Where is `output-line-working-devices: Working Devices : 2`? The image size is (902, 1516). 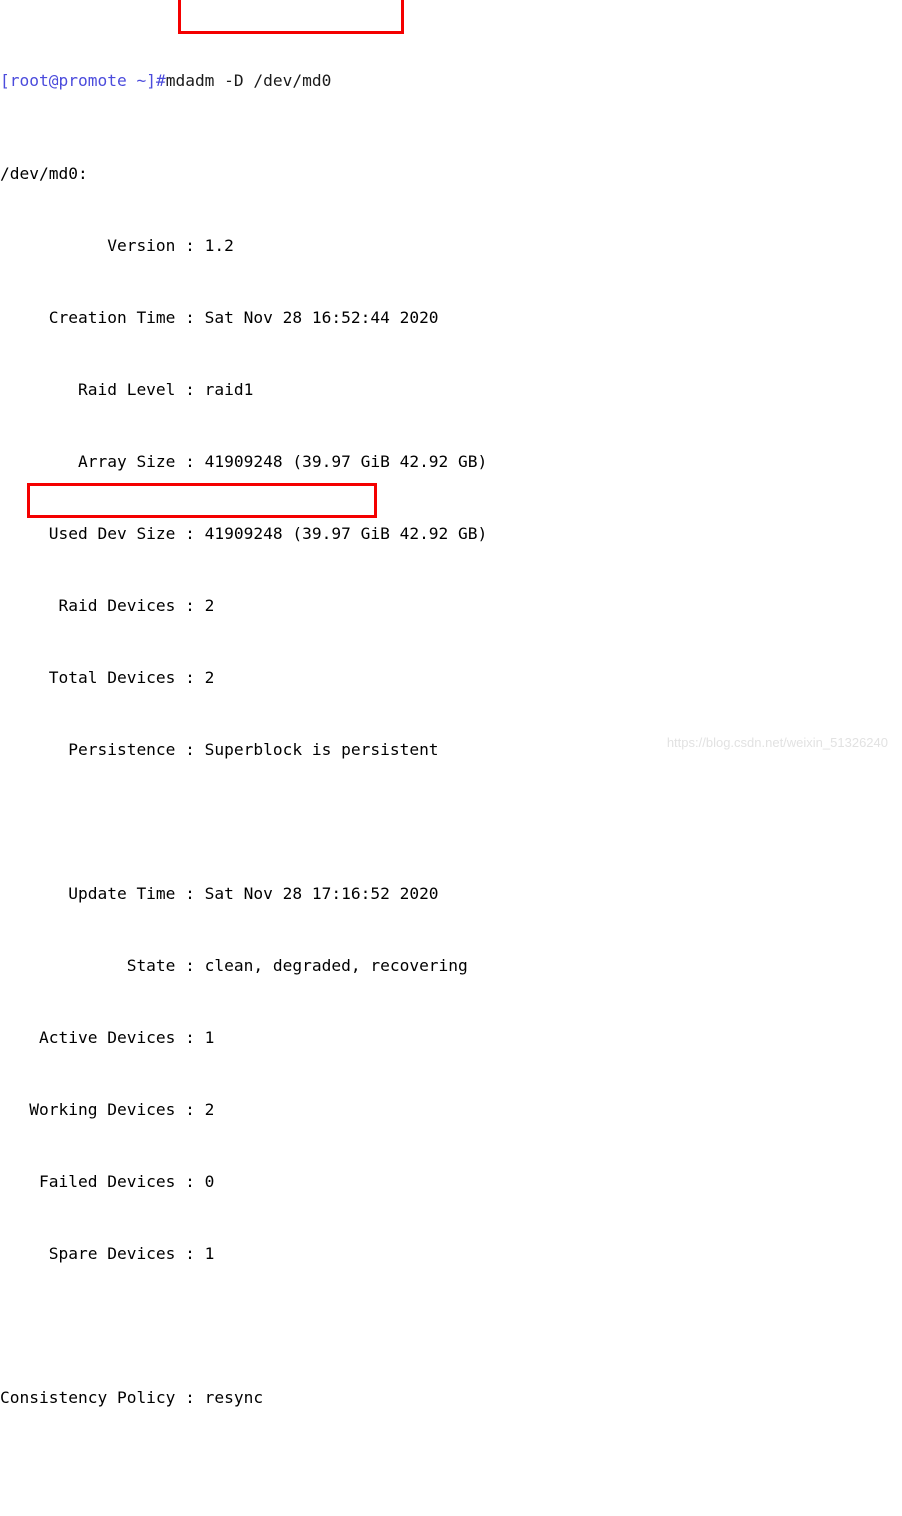
output-line-working-devices: Working Devices : 2 is located at coordinates (107, 1109).